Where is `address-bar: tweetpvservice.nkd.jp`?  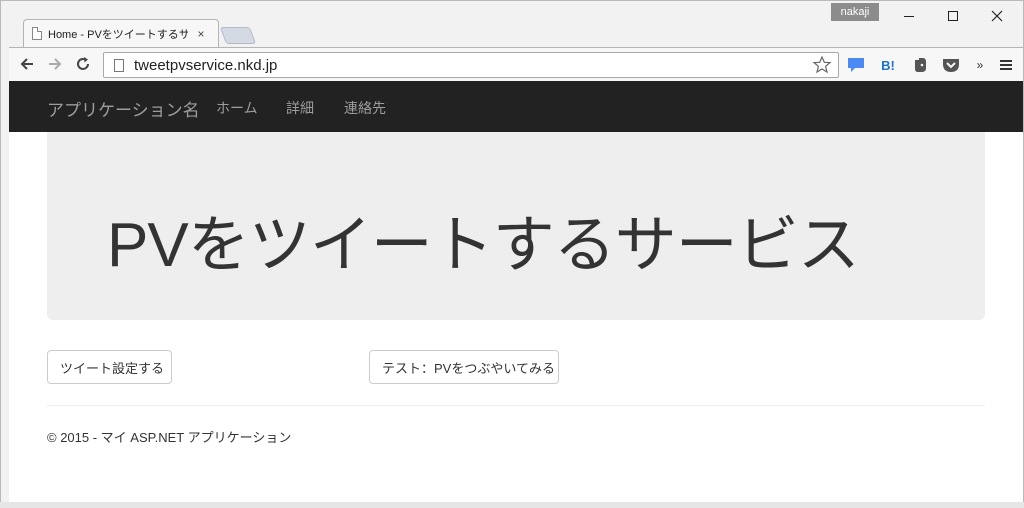
address-bar: tweetpvservice.nkd.jp is located at coordinates (471, 65).